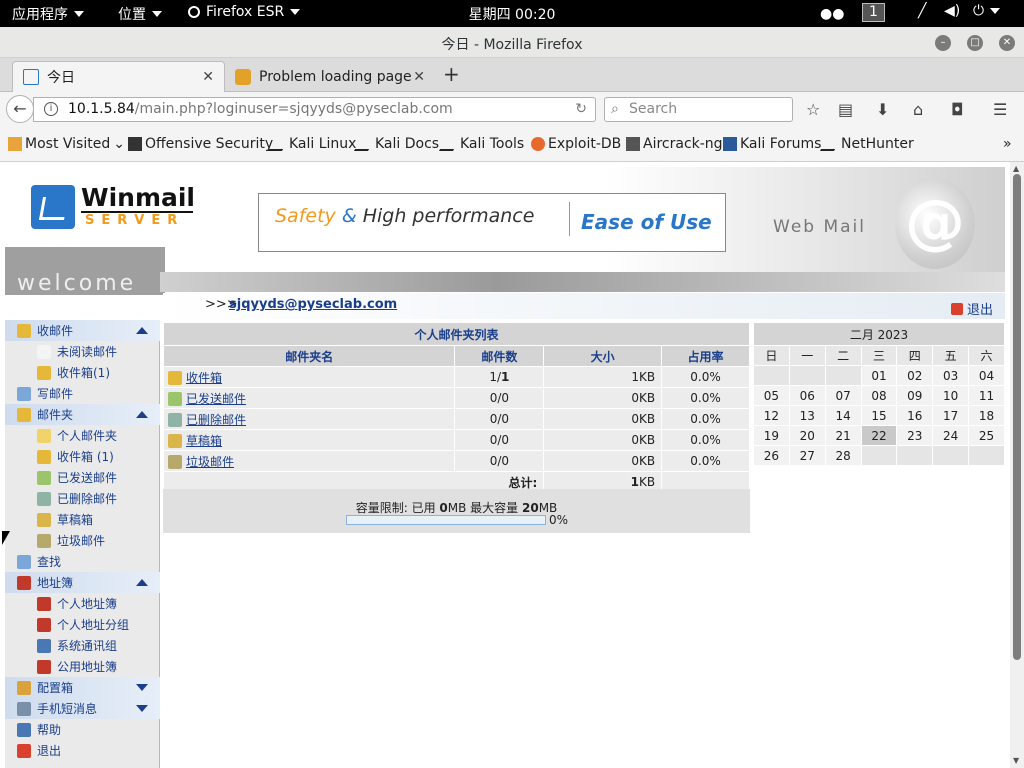 This screenshot has height=768, width=1024. What do you see at coordinates (1007, 144) in the screenshot?
I see `bookmarks-overflow-icon: »` at bounding box center [1007, 144].